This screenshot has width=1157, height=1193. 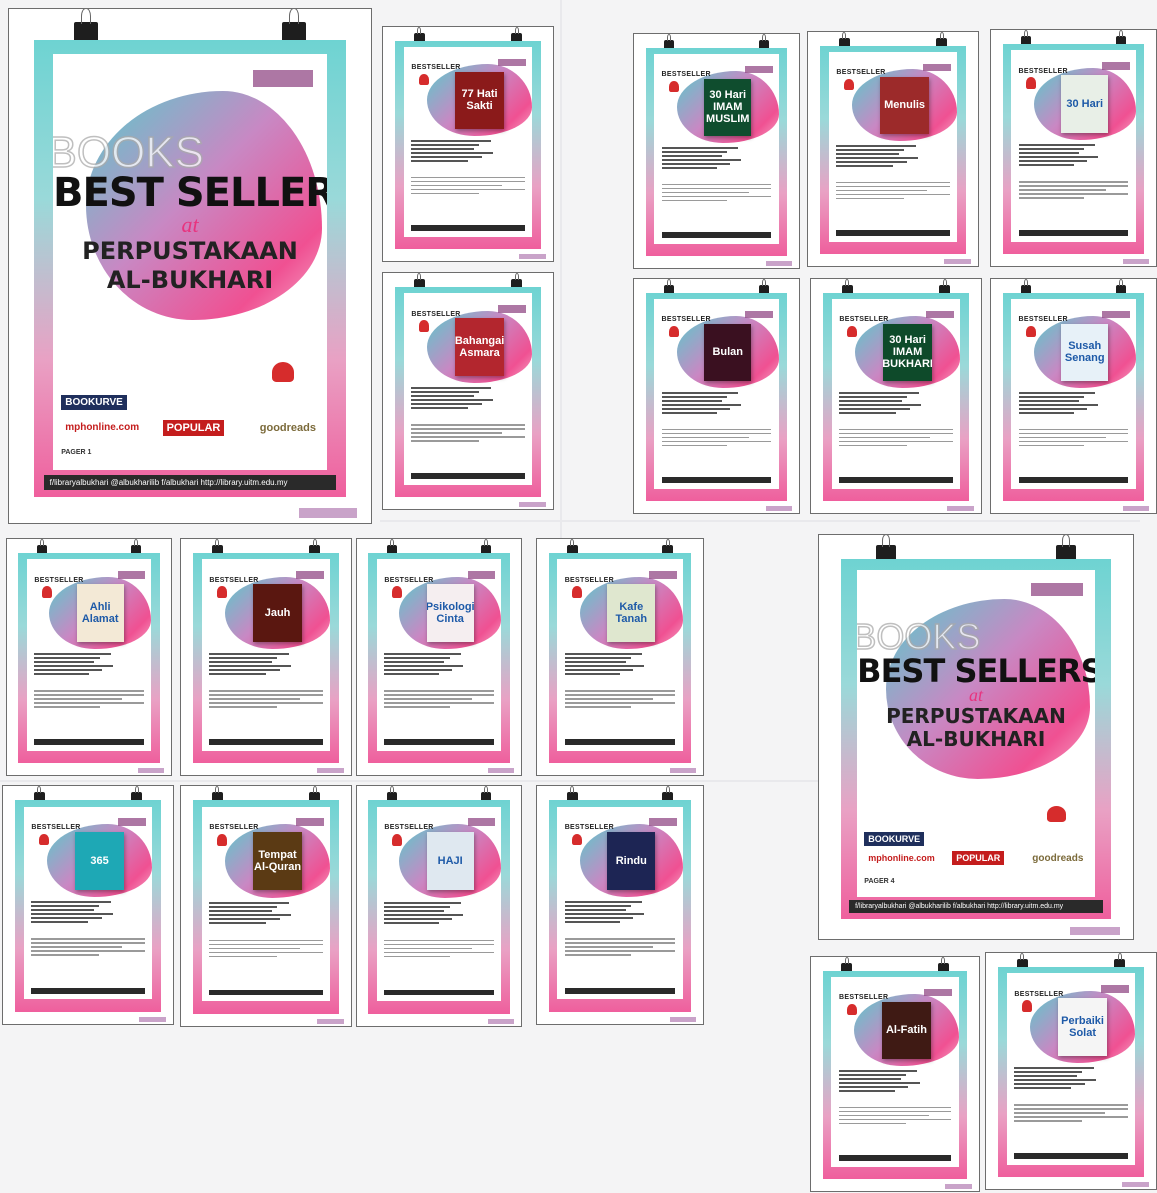 I want to click on page-label: PAGER 1, so click(x=76, y=453).